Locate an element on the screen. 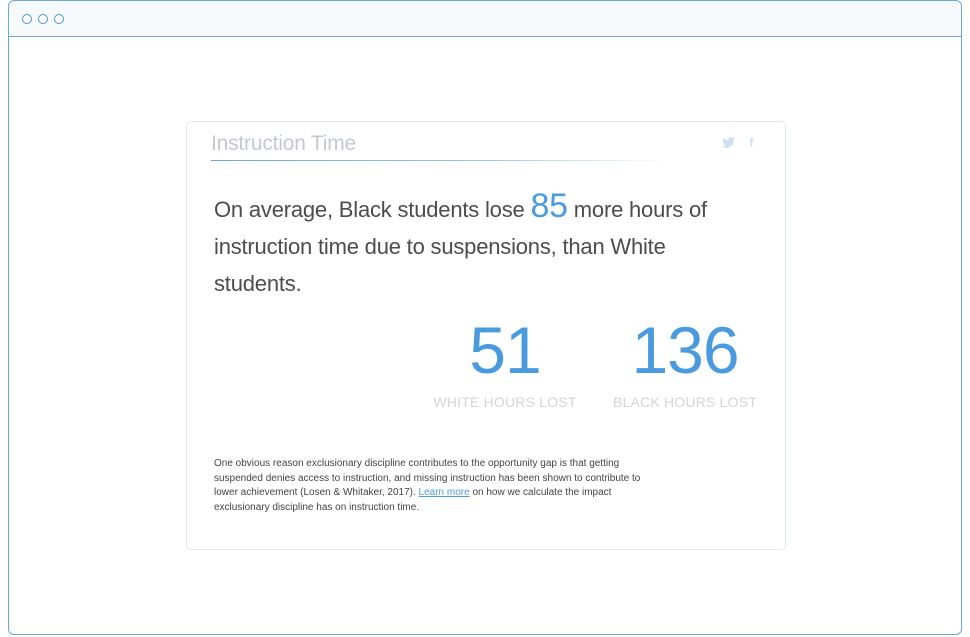 The image size is (970, 637). white-hours-label: WHITE HOURS LOST is located at coordinates (505, 402).